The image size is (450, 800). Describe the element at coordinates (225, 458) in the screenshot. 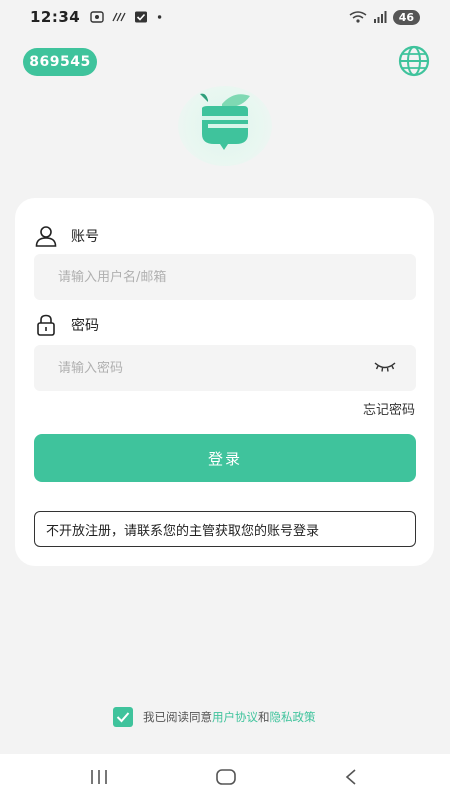

I see `login-button: 登录` at that location.